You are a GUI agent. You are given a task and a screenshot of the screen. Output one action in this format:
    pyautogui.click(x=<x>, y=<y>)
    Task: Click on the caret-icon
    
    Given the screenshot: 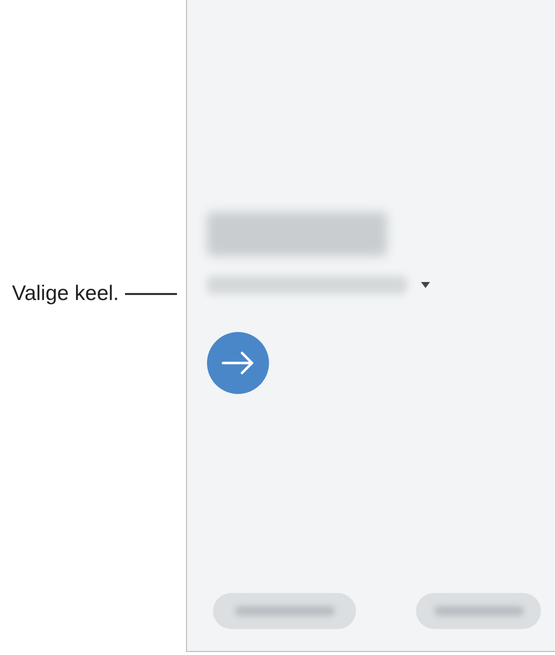 What is the action you would take?
    pyautogui.click(x=425, y=285)
    